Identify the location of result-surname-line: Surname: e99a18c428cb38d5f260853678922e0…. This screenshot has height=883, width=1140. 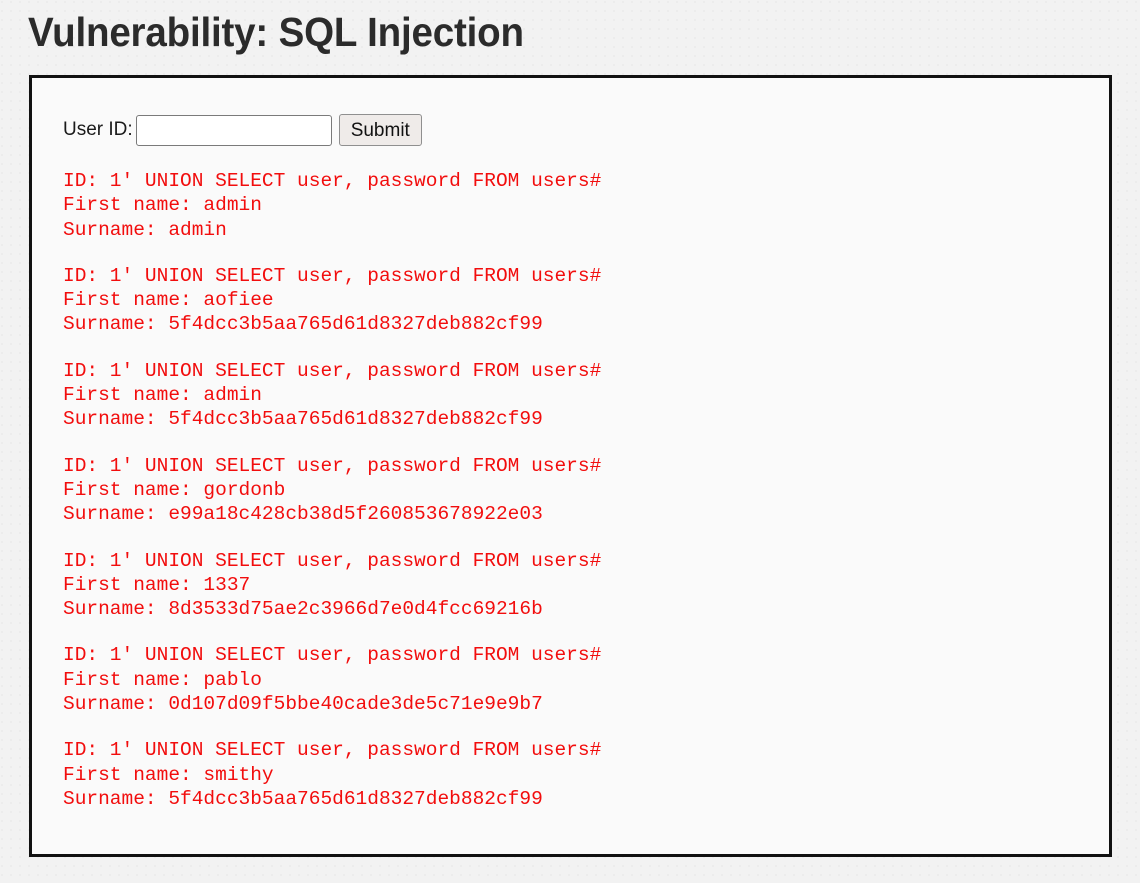
(303, 514).